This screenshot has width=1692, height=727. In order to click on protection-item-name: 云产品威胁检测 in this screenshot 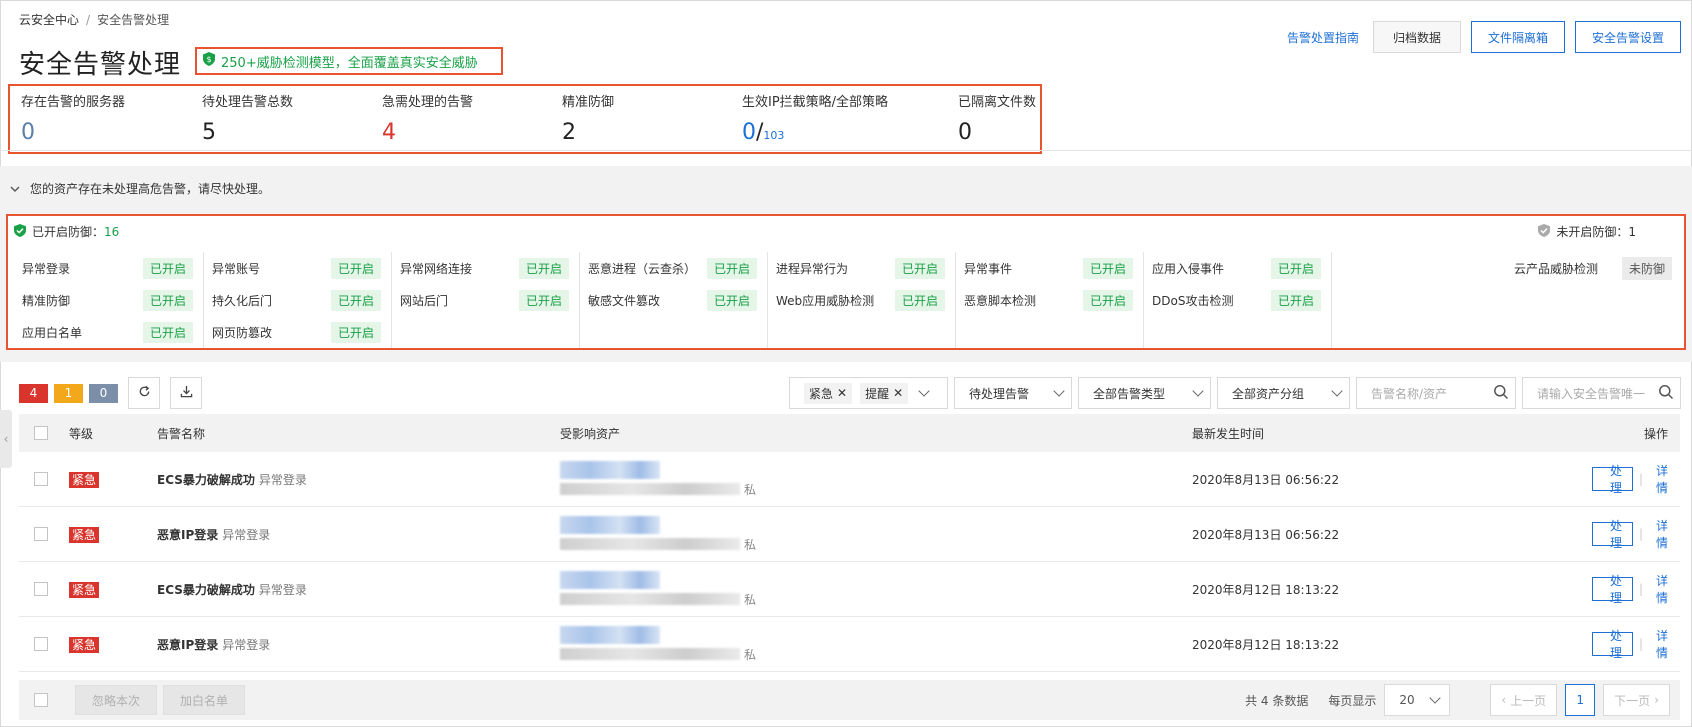, I will do `click(1555, 268)`.